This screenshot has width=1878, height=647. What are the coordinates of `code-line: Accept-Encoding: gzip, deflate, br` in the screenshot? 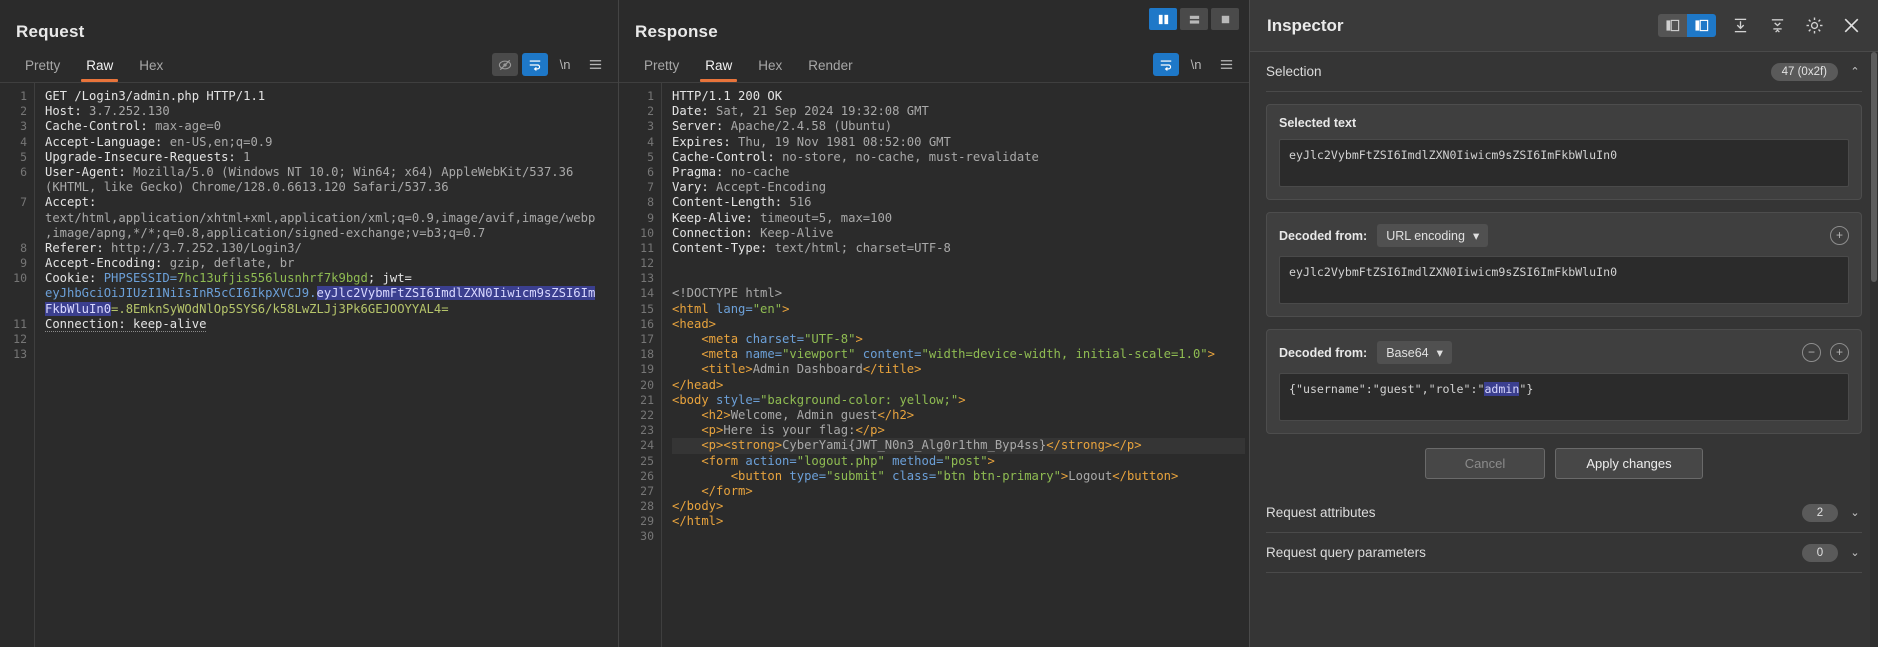 It's located at (329, 263).